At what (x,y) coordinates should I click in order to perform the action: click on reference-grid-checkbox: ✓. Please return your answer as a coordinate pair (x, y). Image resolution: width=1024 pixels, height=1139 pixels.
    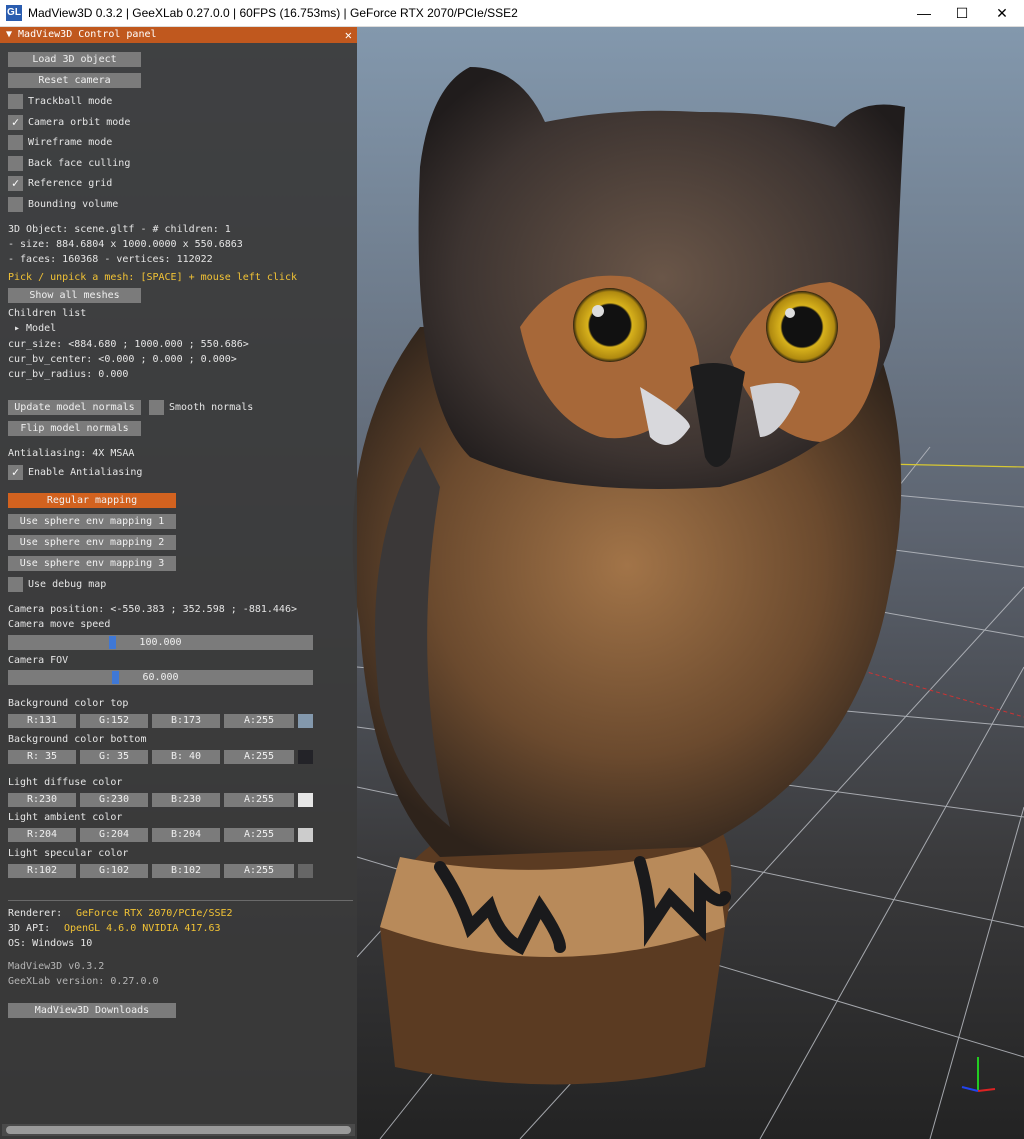
    Looking at the image, I should click on (15, 183).